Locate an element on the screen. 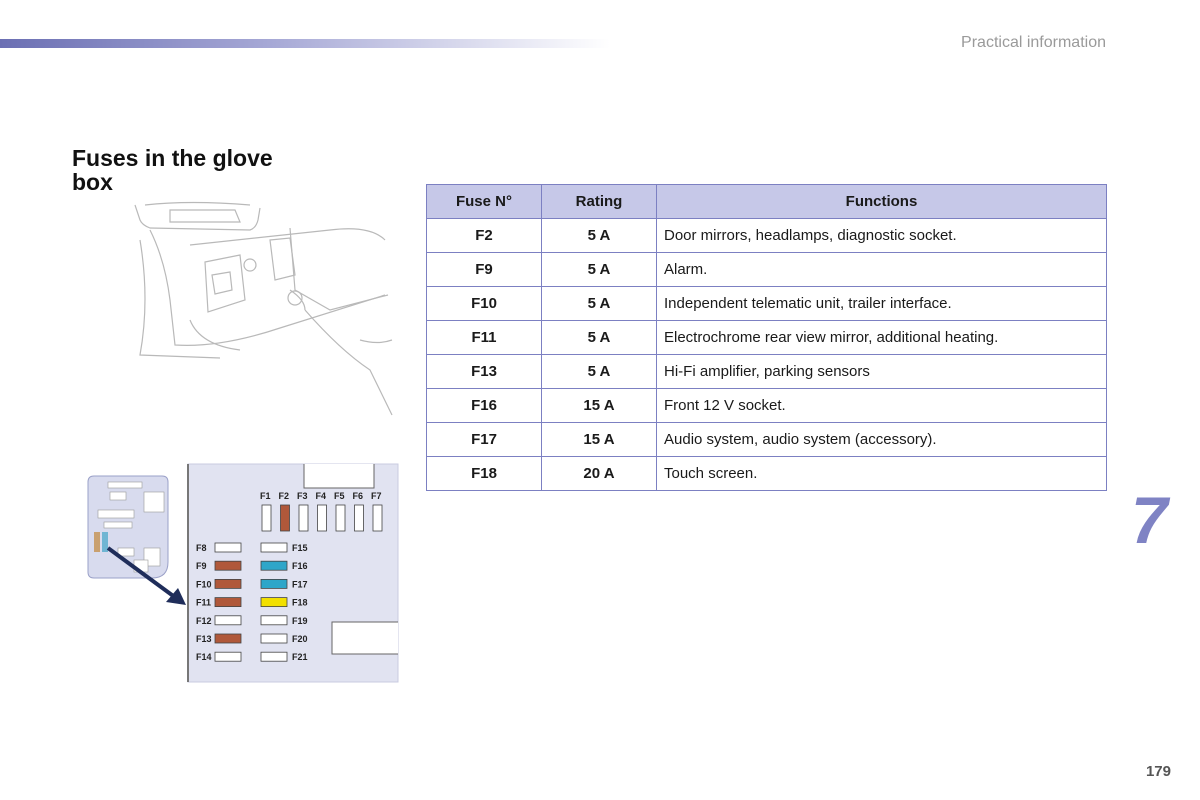 This screenshot has width=1200, height=800. glove-box-illustration is located at coordinates (263, 308).